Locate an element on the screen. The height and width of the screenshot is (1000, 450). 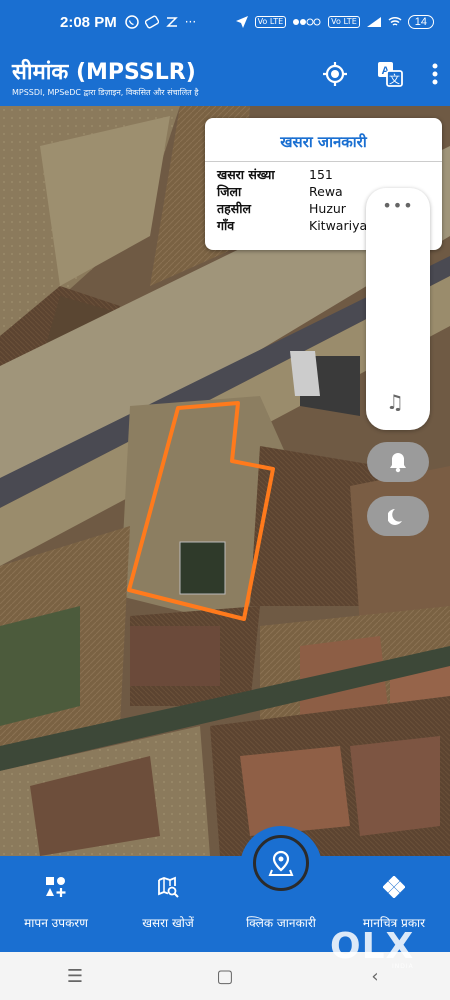
info-row: खसरा संख्या 151 is located at coordinates (323, 174).